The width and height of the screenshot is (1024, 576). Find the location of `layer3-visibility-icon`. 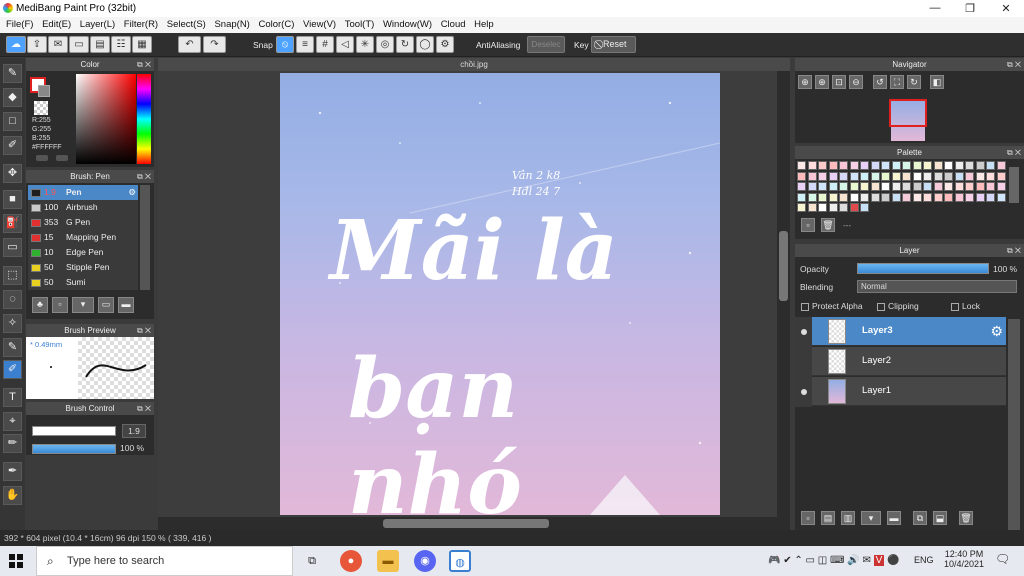

layer3-visibility-icon is located at coordinates (804, 332).